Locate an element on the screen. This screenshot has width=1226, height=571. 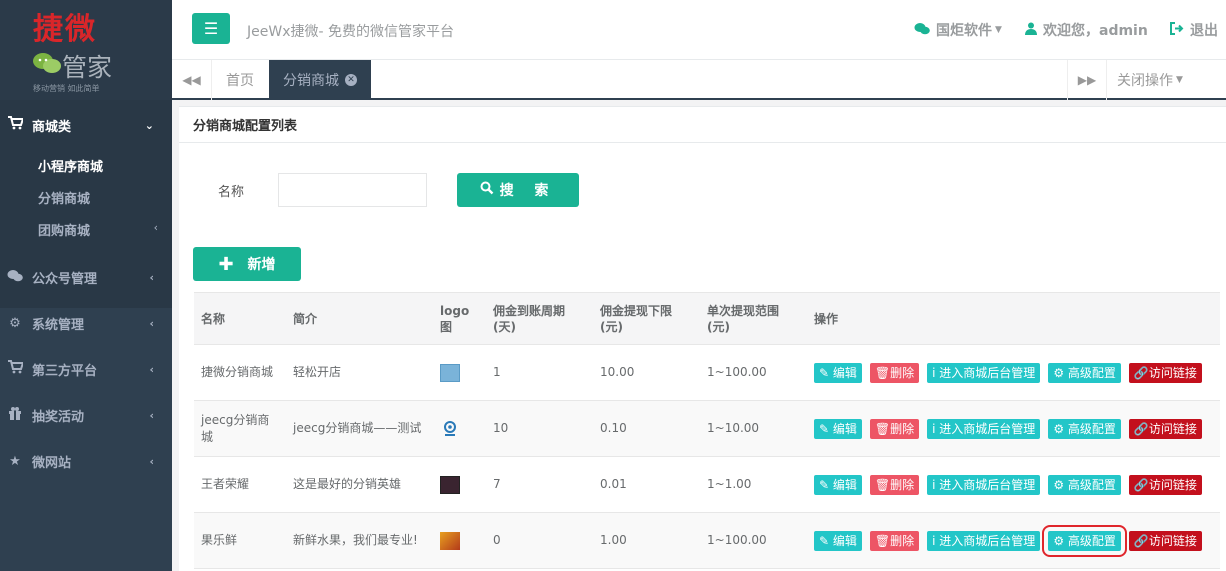
tab-bar: ◀◀ 首页 分销商城 ✕ ▶▶ 关闭操作 ▼ is located at coordinates (699, 80).